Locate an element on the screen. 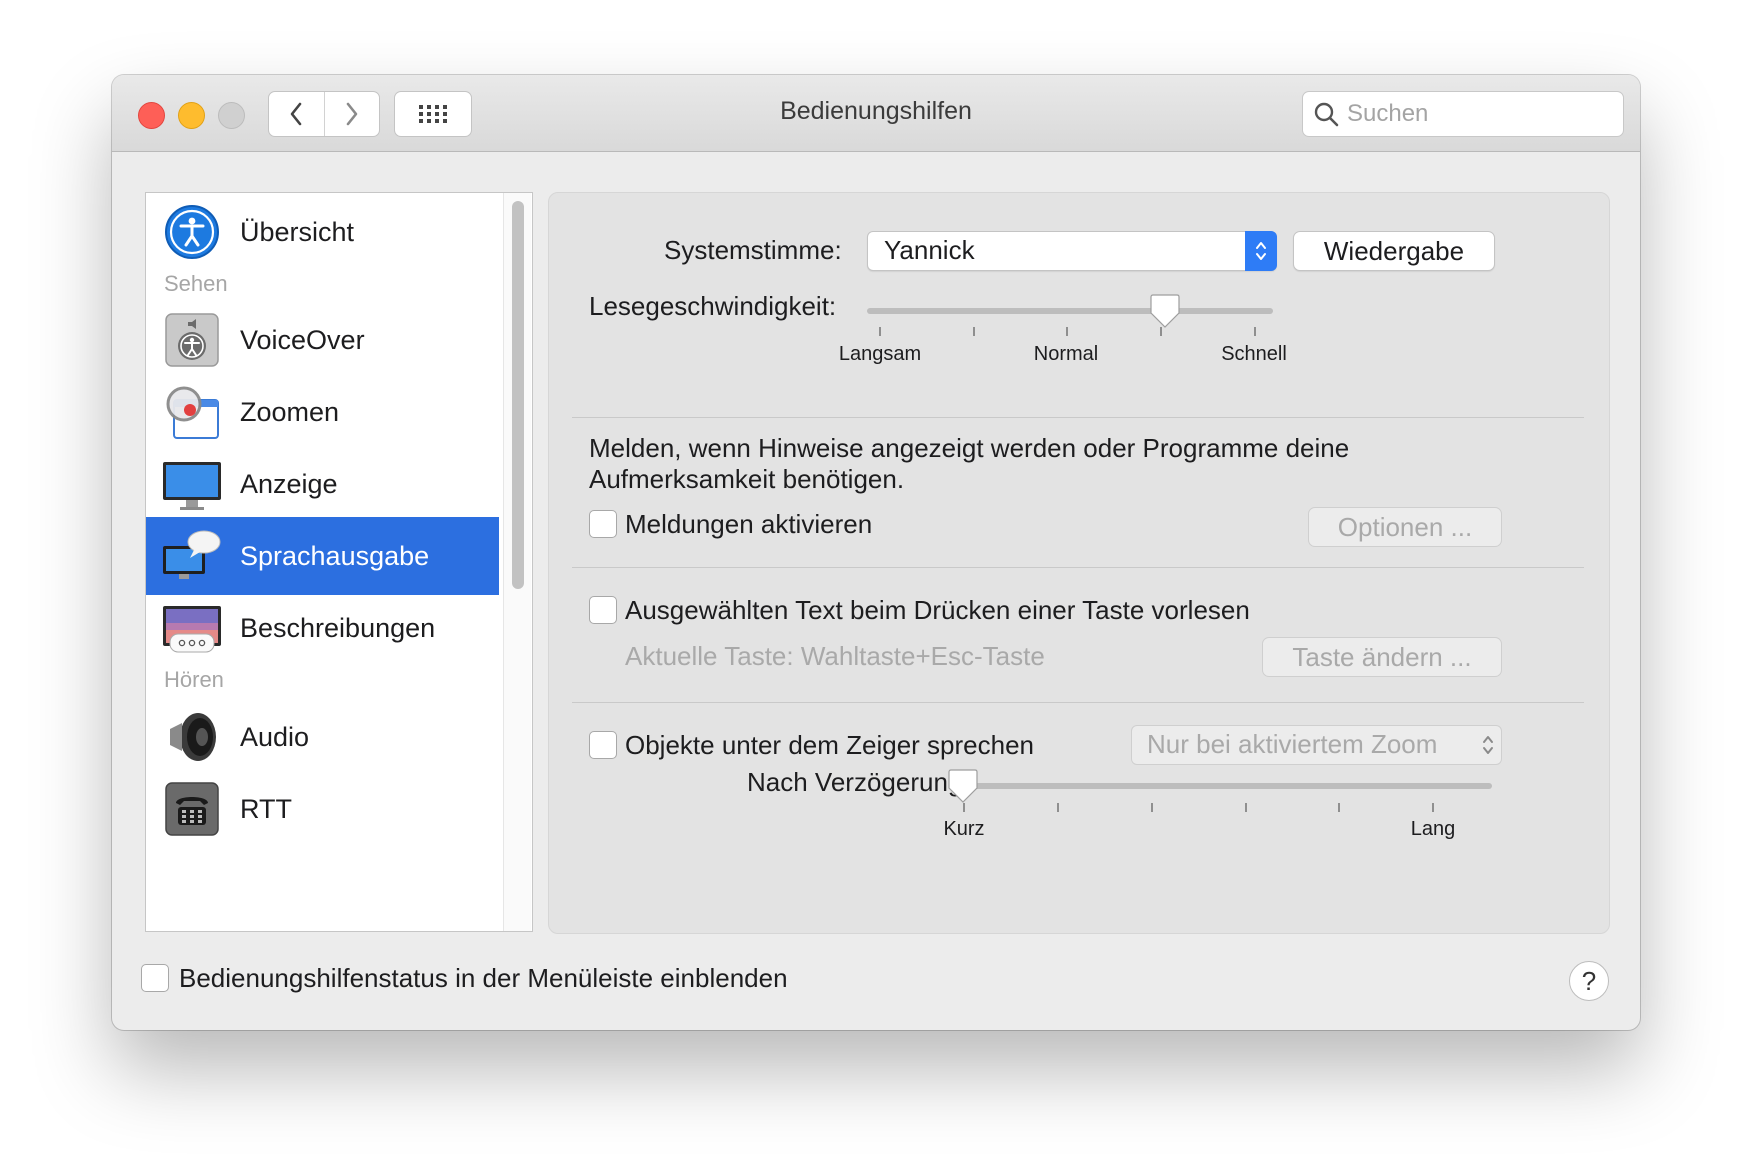 Image resolution: width=1748 pixels, height=1176 pixels. rate-tick-label-normal: Normal is located at coordinates (1066, 354).